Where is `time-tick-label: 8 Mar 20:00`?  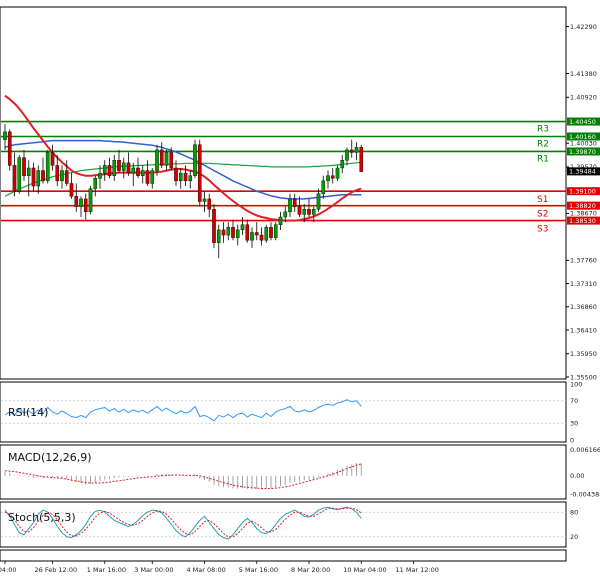
time-tick-label: 8 Mar 20:00 is located at coordinates (310, 570).